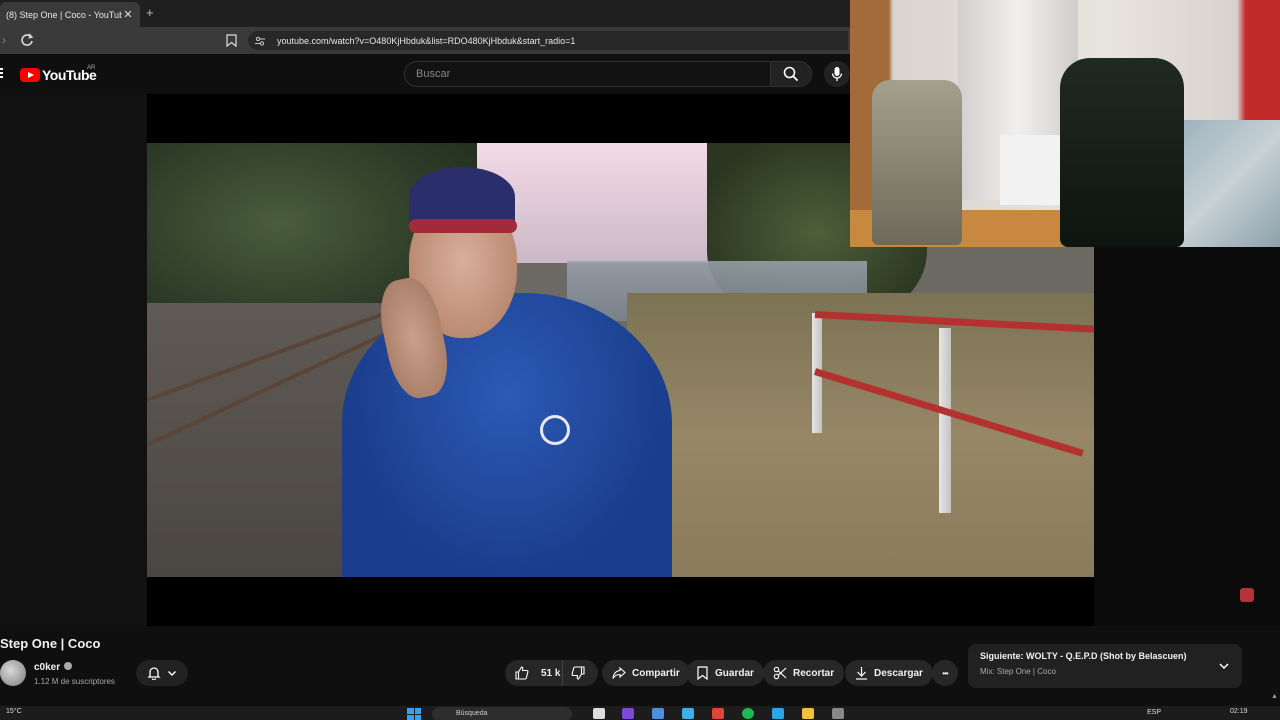  I want to click on search-input, so click(593, 74).